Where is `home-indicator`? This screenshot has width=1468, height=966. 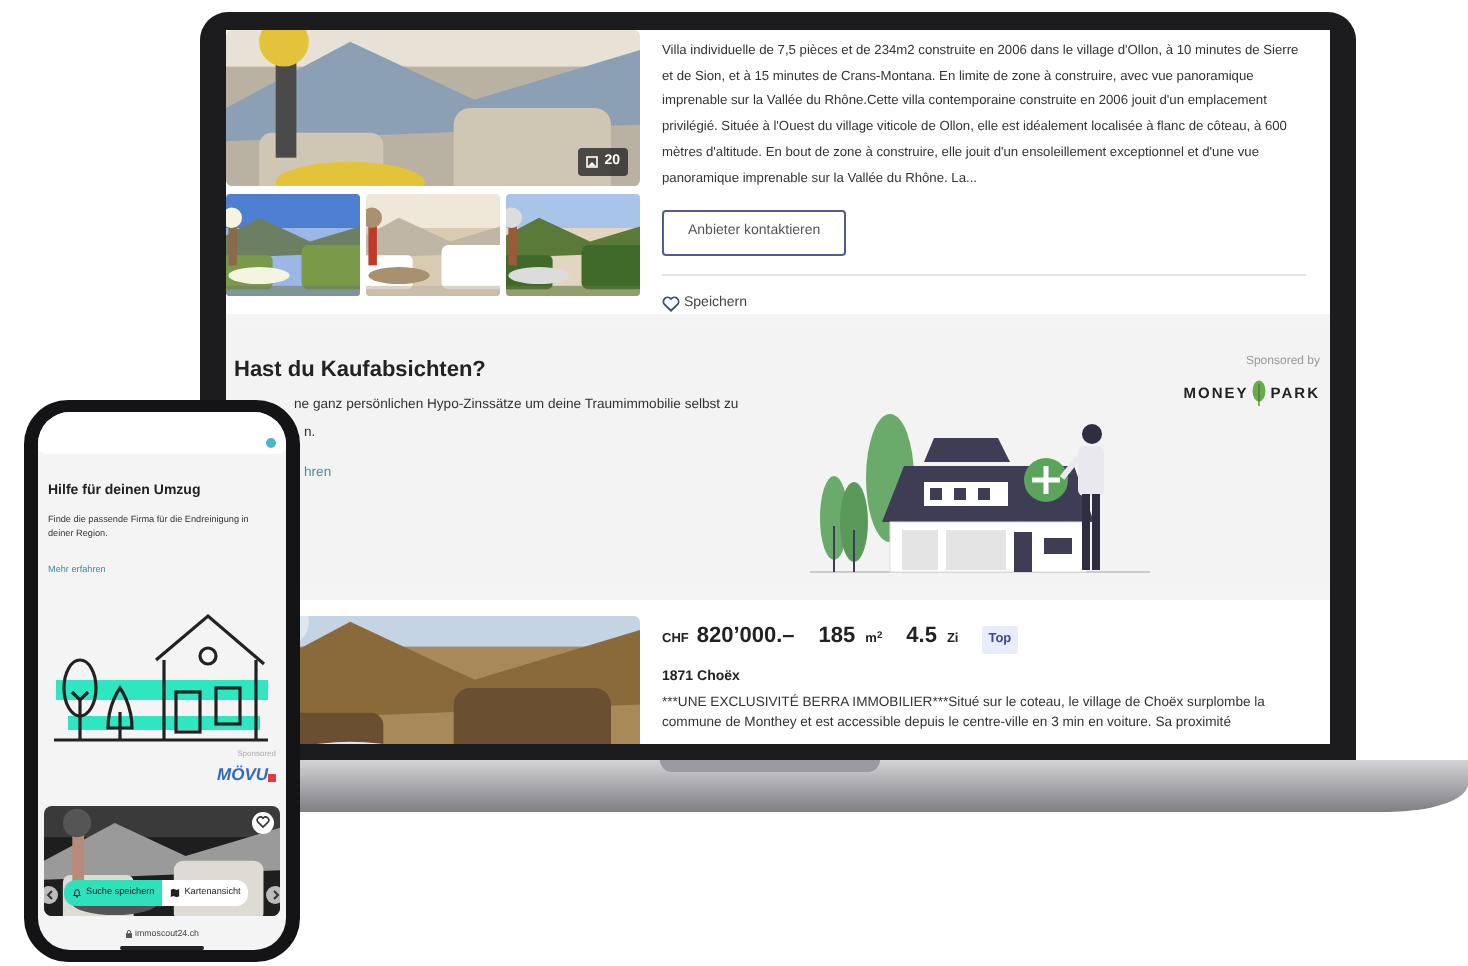 home-indicator is located at coordinates (162, 948).